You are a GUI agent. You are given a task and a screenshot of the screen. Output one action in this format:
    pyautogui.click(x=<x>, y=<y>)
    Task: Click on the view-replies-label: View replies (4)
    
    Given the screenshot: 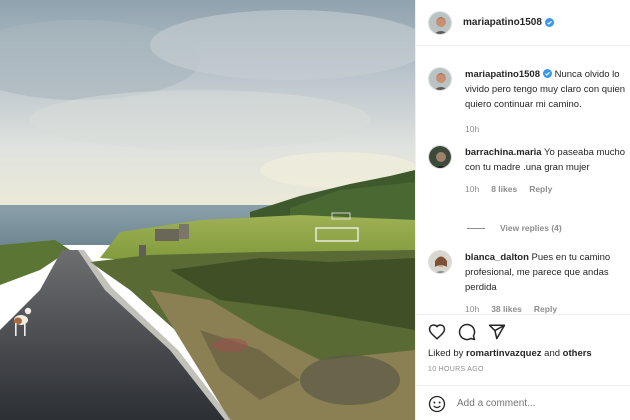 What is the action you would take?
    pyautogui.click(x=531, y=228)
    